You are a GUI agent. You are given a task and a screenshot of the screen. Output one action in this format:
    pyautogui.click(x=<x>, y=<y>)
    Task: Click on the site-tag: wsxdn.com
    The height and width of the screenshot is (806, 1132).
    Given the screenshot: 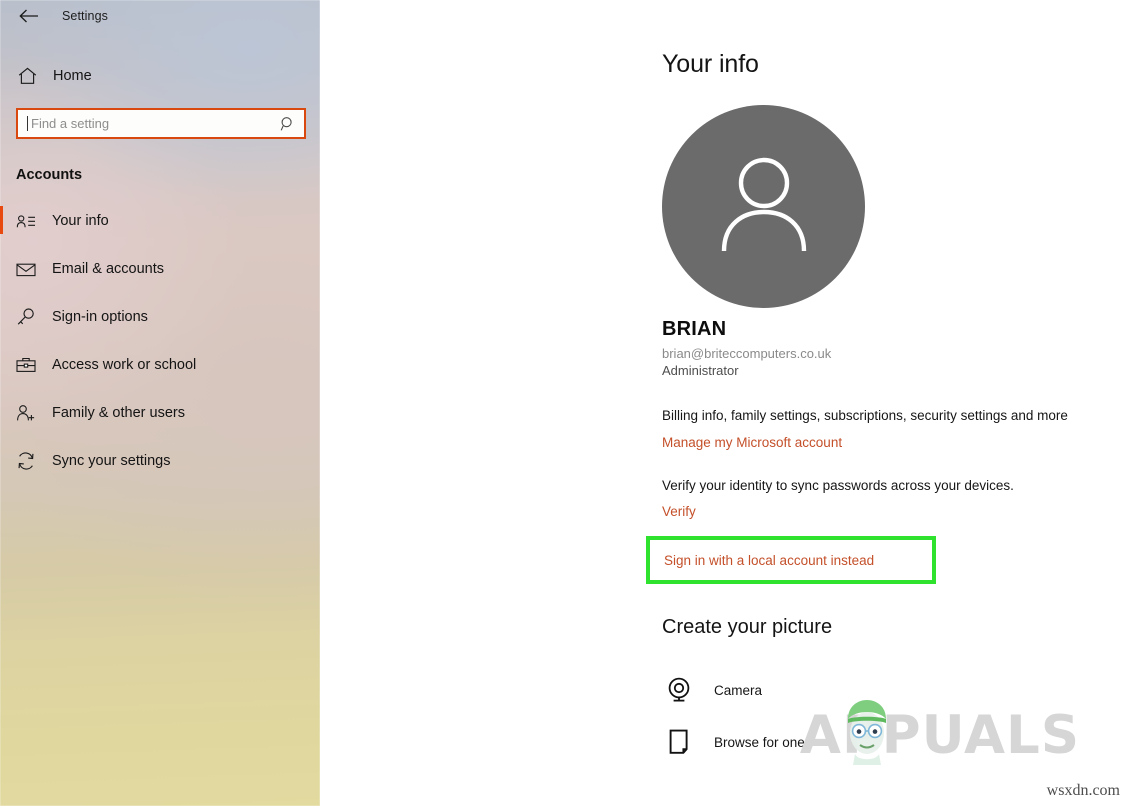 What is the action you would take?
    pyautogui.click(x=1083, y=790)
    